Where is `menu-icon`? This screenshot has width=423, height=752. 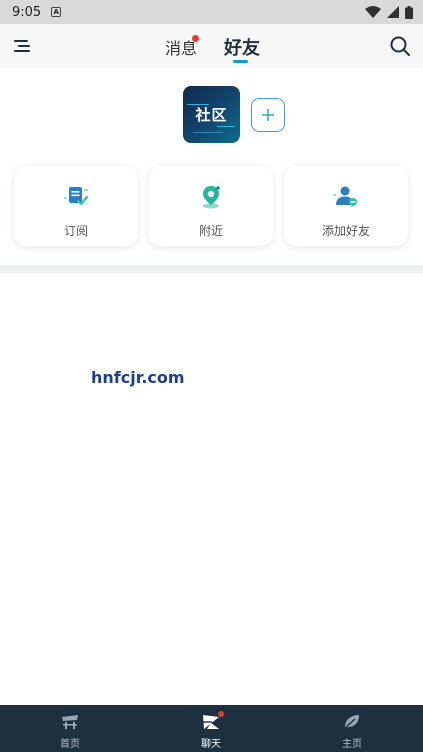
menu-icon is located at coordinates (23, 46).